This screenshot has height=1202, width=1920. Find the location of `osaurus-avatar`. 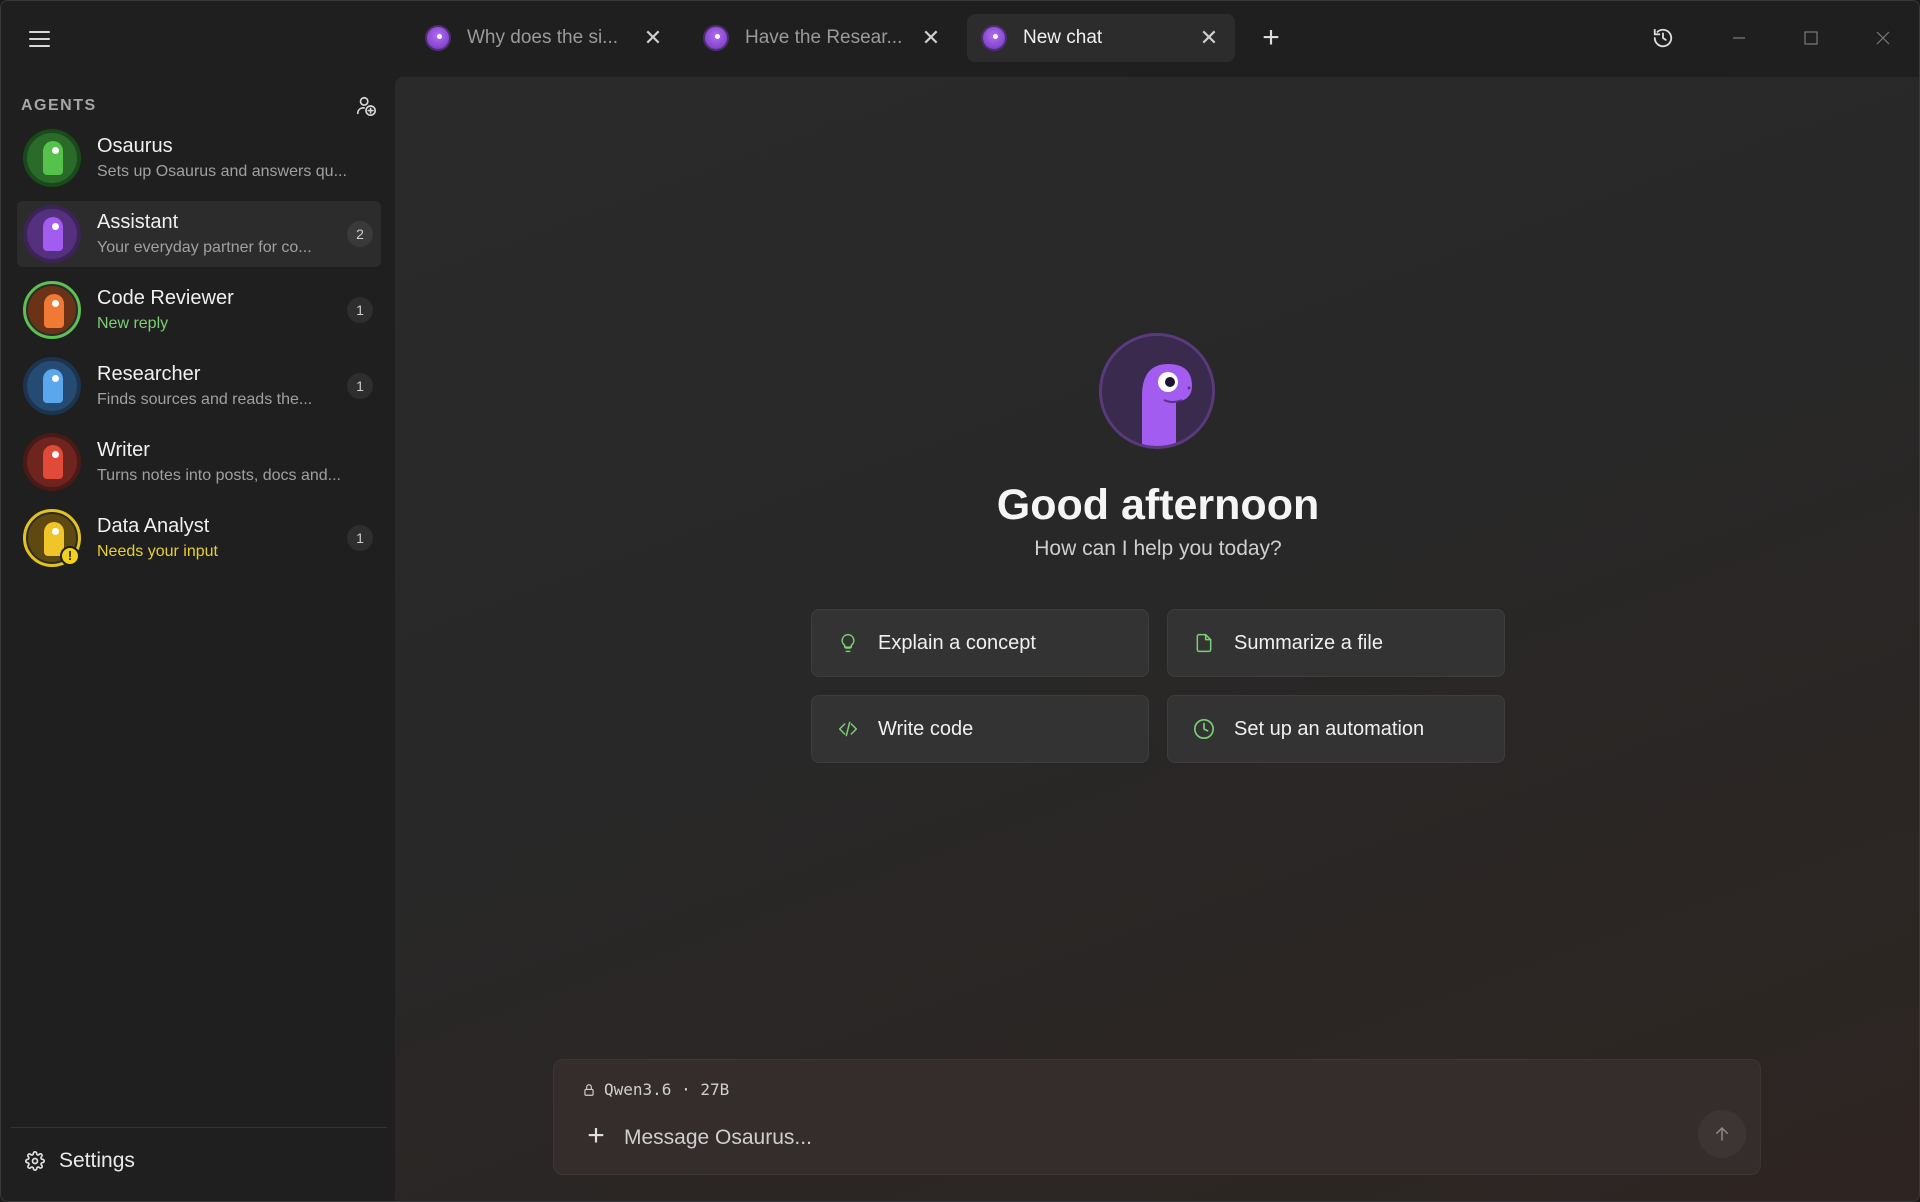

osaurus-avatar is located at coordinates (52, 158).